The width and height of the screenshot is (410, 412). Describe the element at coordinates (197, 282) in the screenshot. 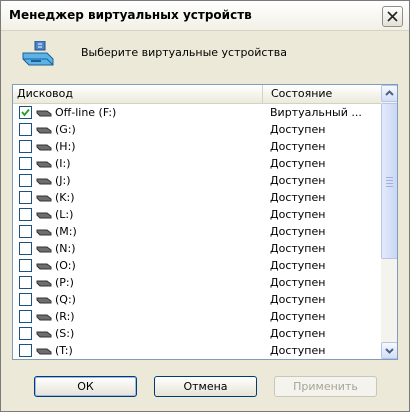

I see `list-row: (P:) Доступен` at that location.